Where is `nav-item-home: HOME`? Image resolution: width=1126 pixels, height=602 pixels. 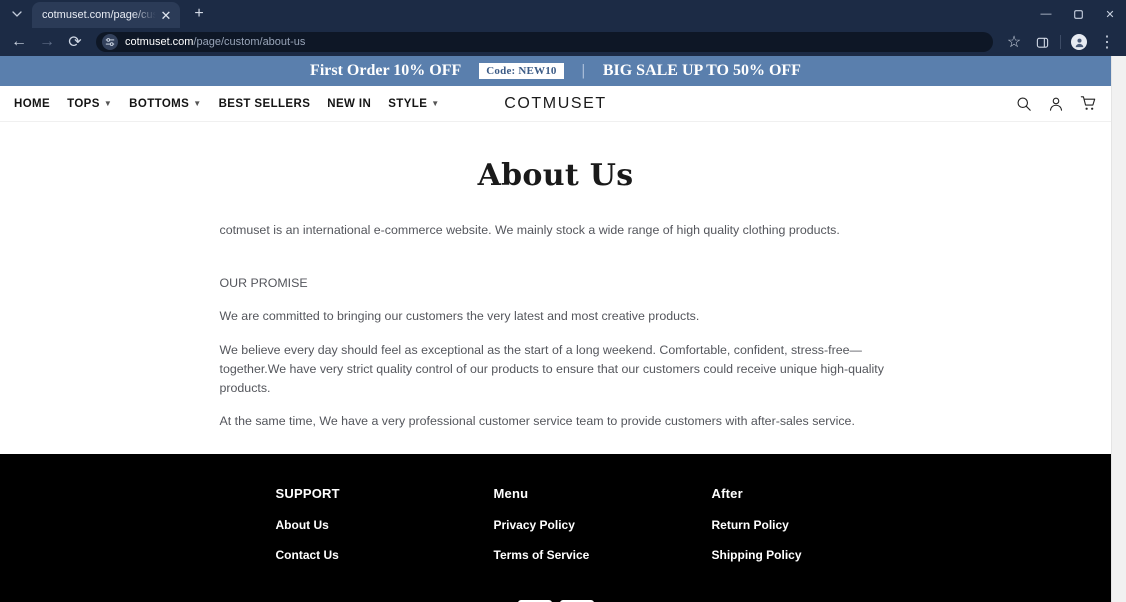
nav-item-home: HOME is located at coordinates (32, 104).